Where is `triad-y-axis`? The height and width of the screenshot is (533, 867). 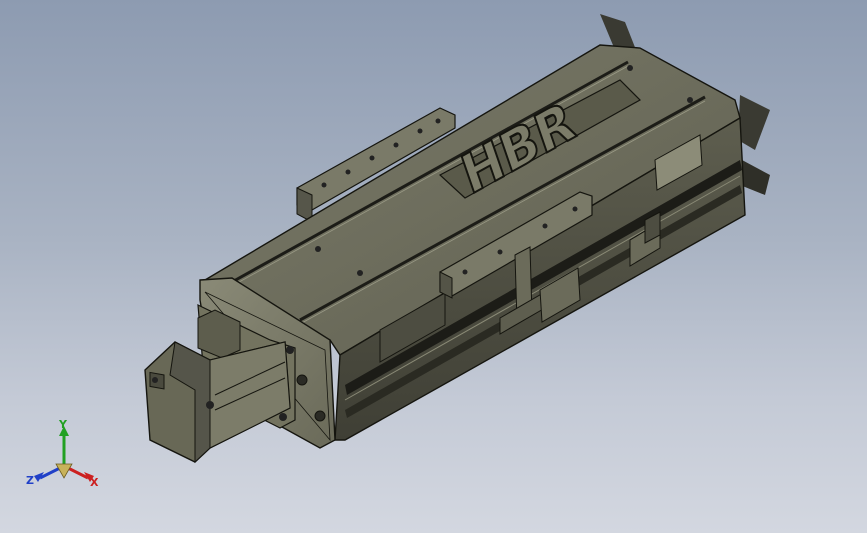
triad-y-axis is located at coordinates (64, 446).